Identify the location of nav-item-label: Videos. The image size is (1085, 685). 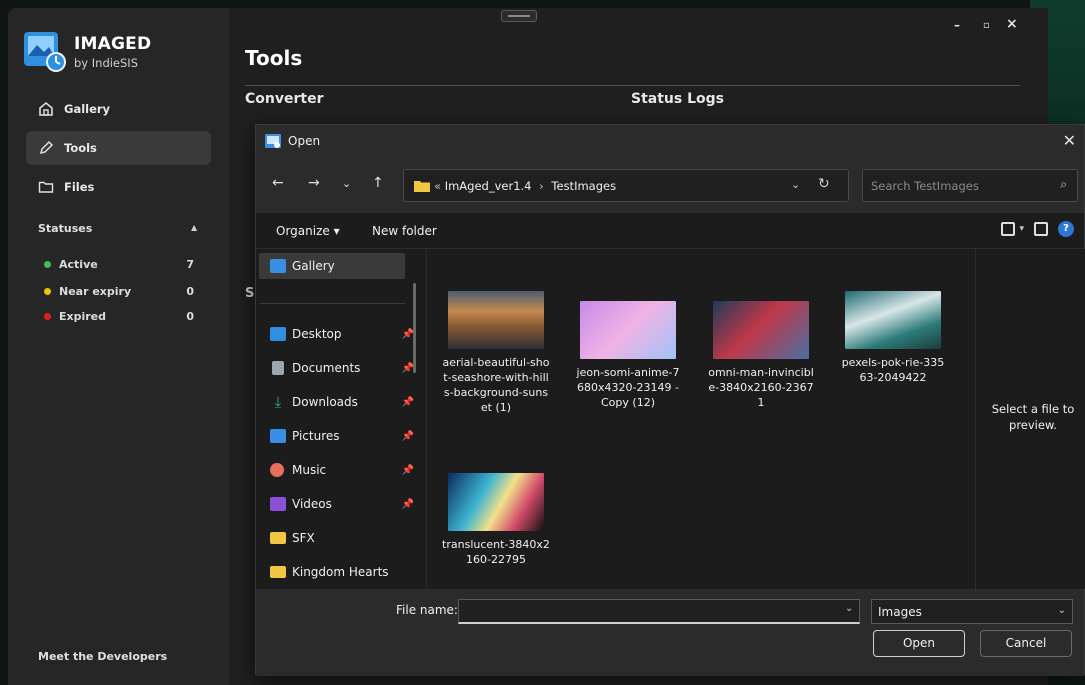
(312, 504).